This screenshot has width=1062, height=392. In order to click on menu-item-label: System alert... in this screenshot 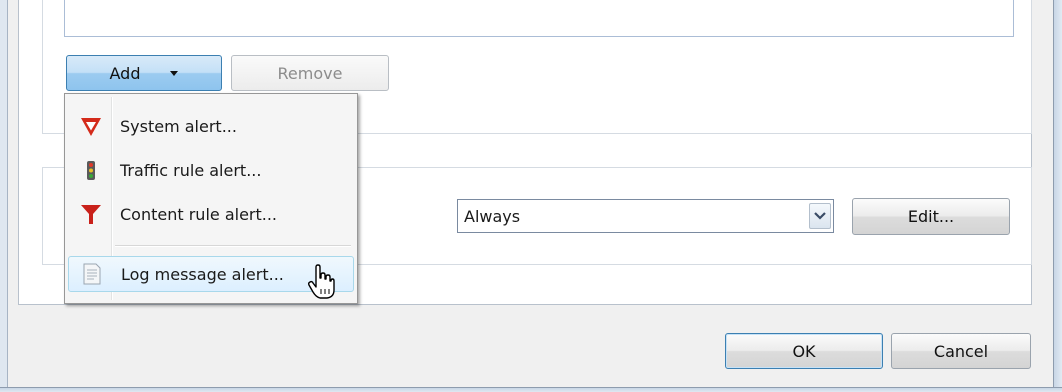, I will do `click(178, 126)`.